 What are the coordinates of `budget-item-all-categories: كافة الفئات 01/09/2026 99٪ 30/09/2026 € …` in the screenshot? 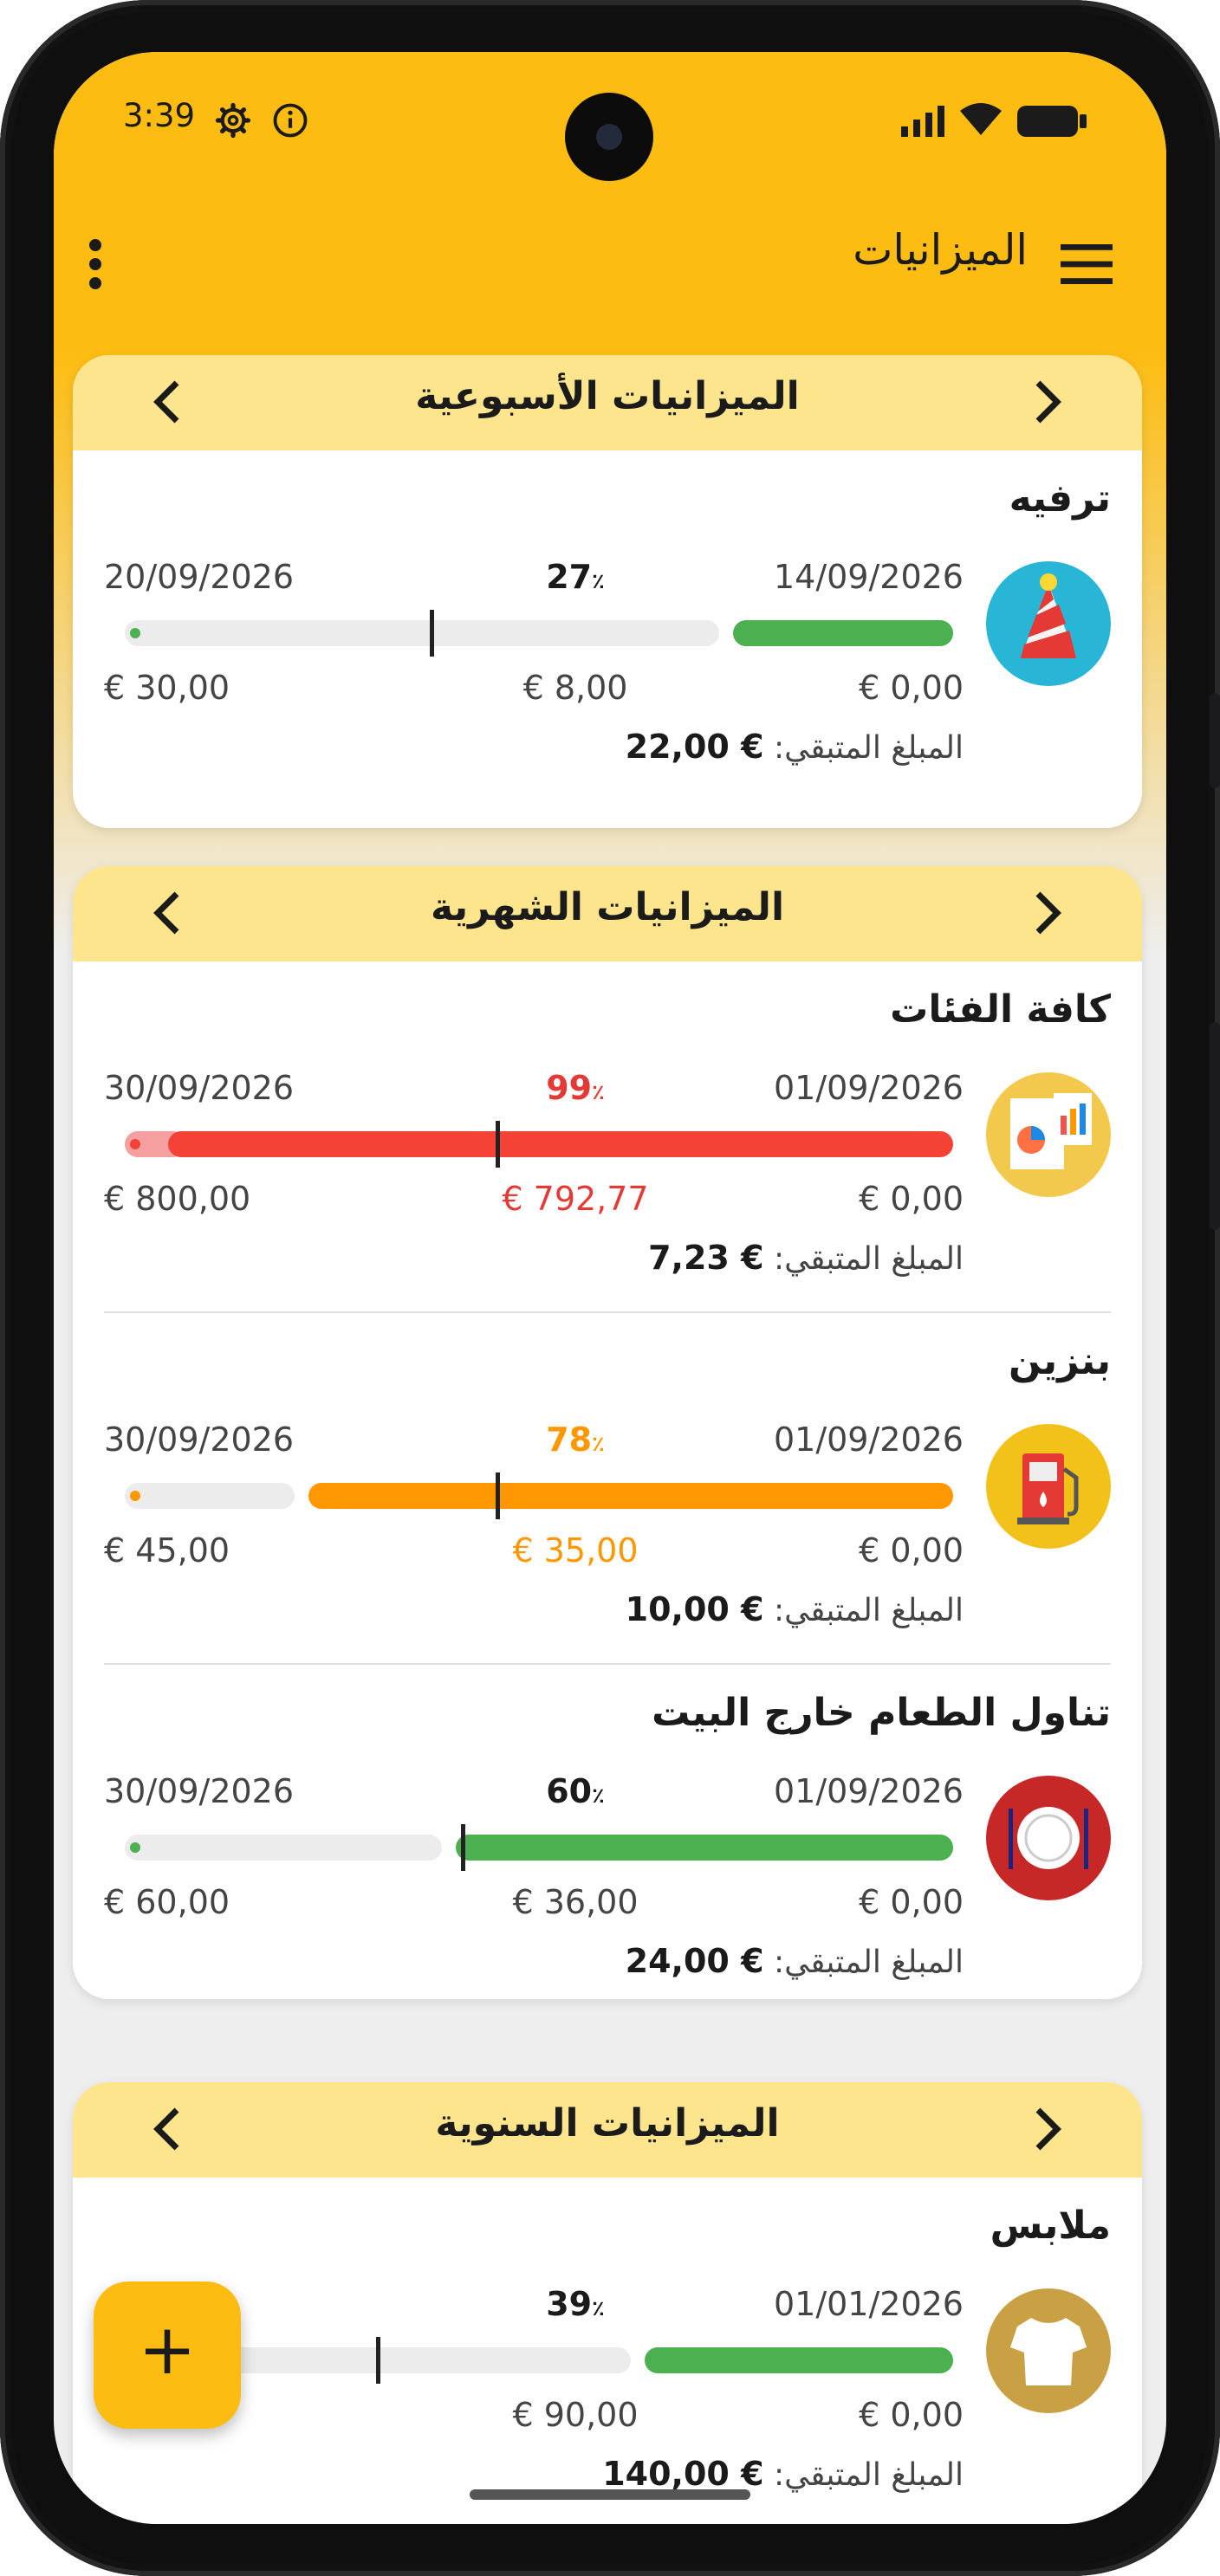 It's located at (607, 1137).